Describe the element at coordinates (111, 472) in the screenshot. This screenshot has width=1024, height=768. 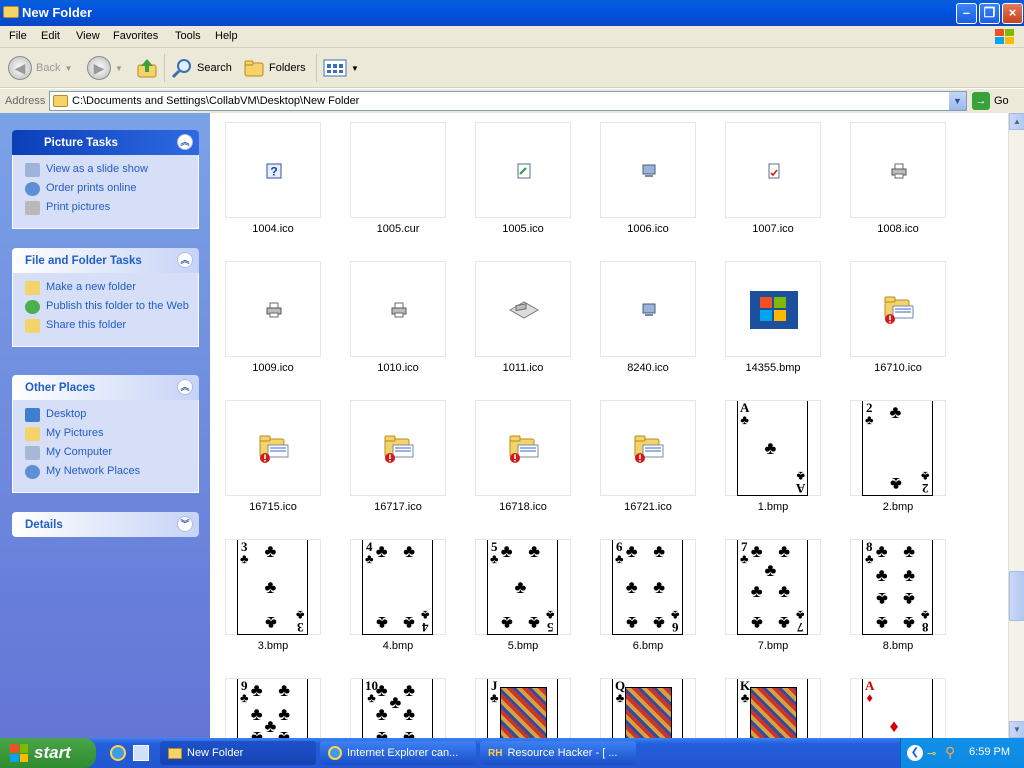
I see `place-my-network: My Network Places` at that location.